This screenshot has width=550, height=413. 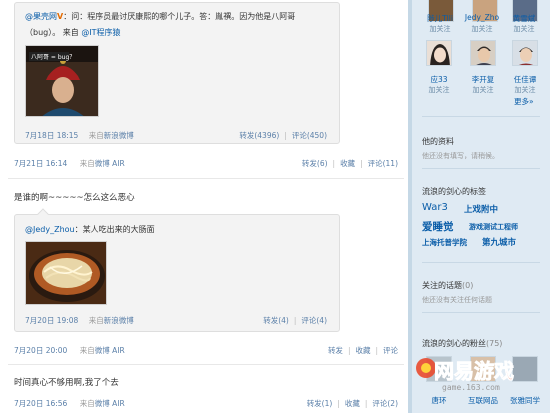 I want to click on topics-empty-note: 他还没有关注任何话题, so click(x=457, y=300).